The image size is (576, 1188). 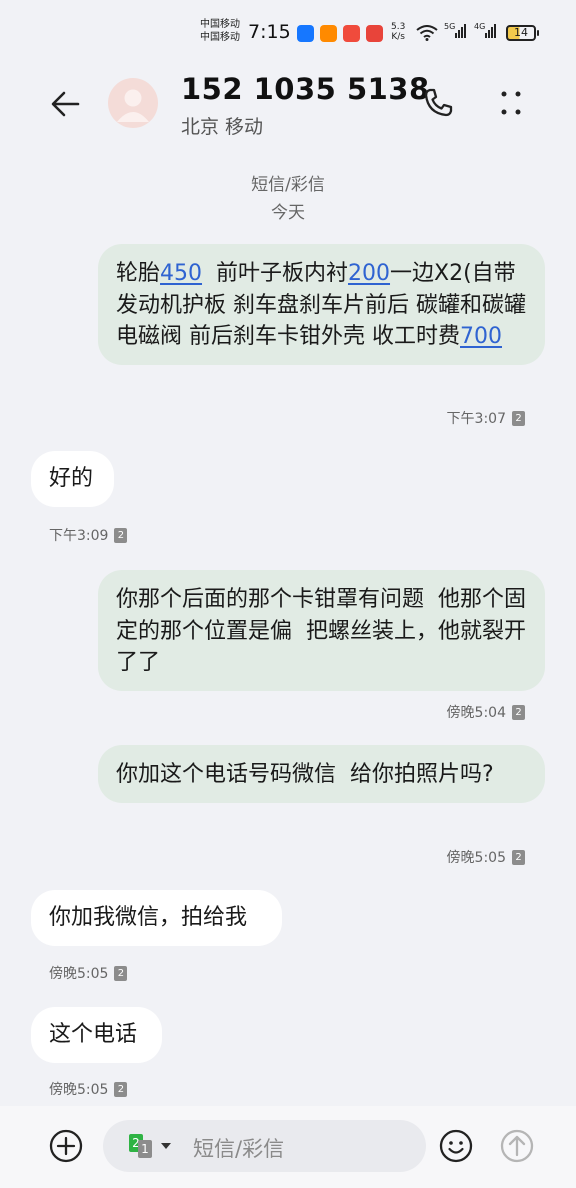 What do you see at coordinates (145, 1149) in the screenshot?
I see `sim-other: 1` at bounding box center [145, 1149].